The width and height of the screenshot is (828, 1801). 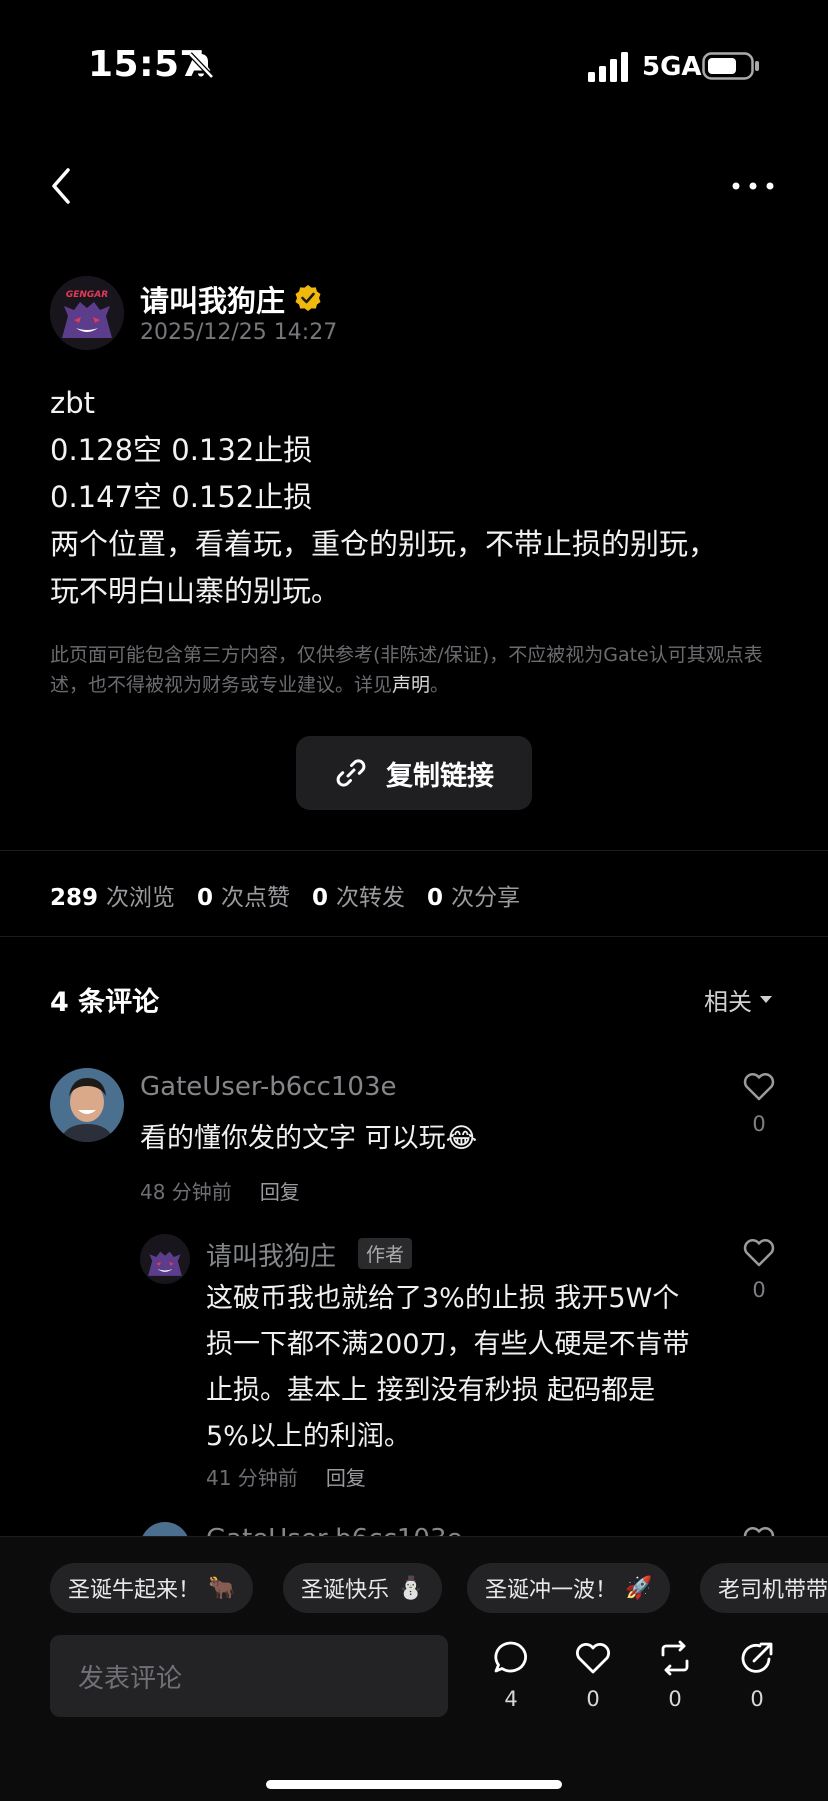 I want to click on comment-bubble-icon, so click(x=510, y=1657).